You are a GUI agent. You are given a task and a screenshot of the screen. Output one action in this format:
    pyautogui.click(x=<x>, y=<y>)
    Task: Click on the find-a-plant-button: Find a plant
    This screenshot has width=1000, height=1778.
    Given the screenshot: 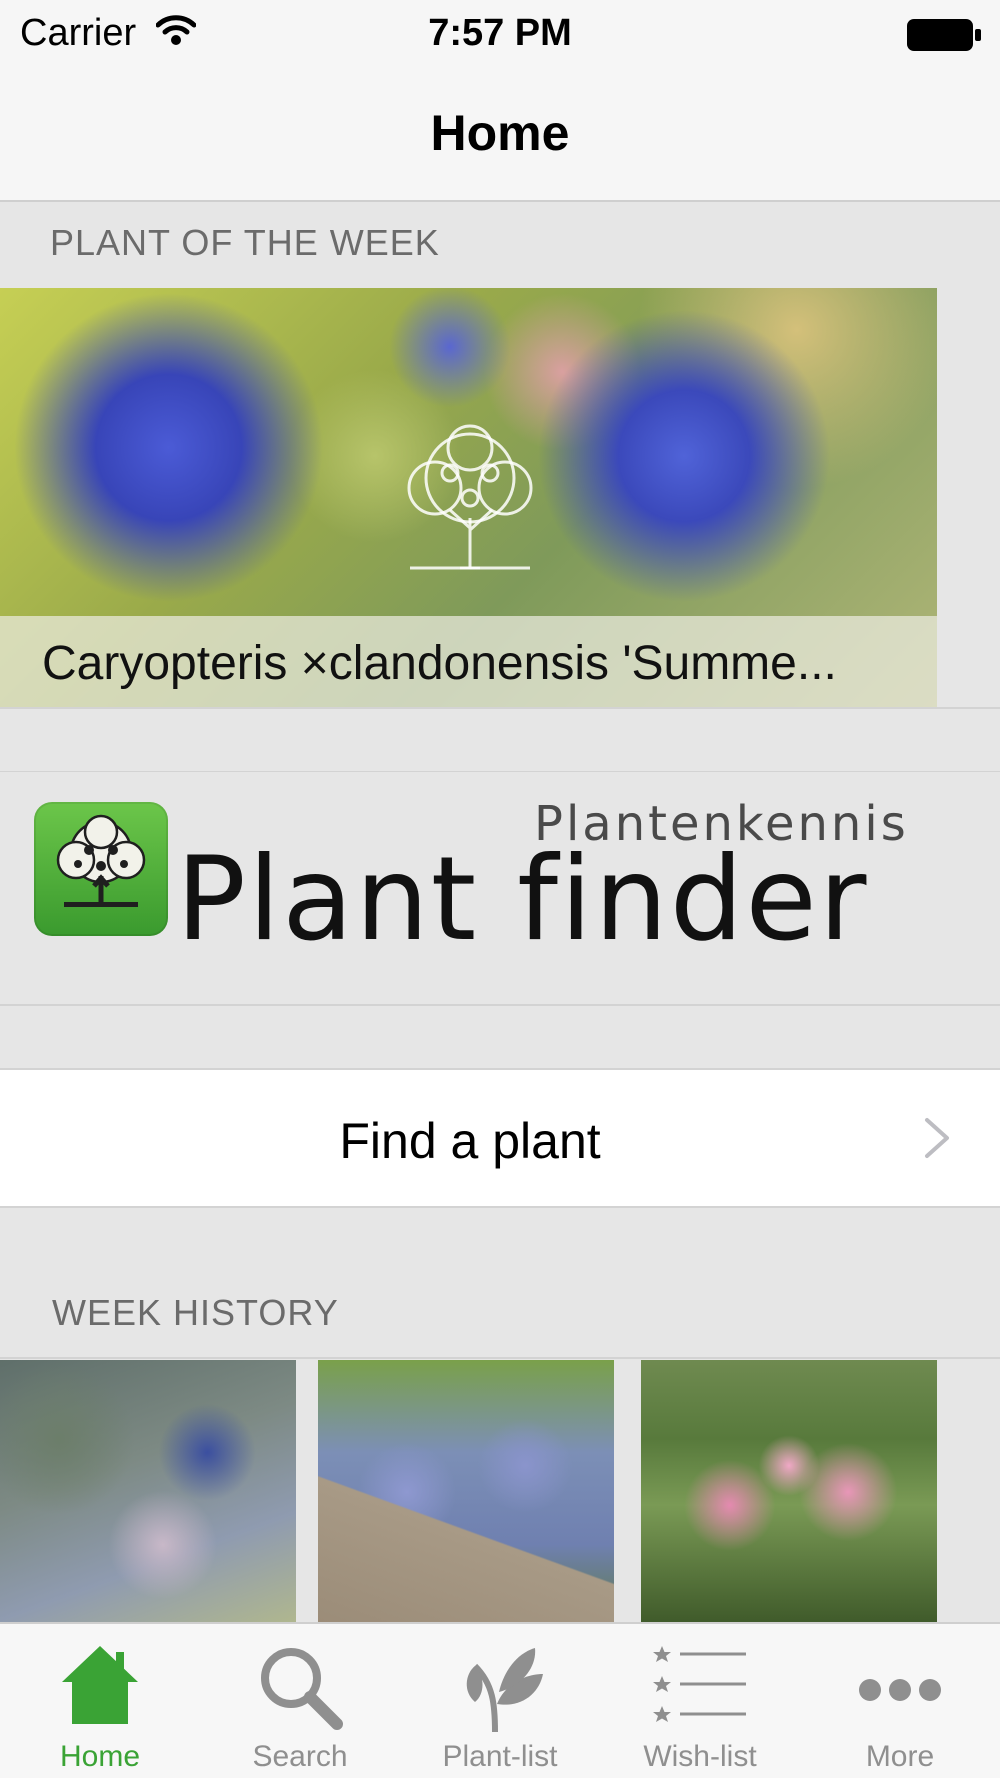 What is the action you would take?
    pyautogui.click(x=500, y=1138)
    